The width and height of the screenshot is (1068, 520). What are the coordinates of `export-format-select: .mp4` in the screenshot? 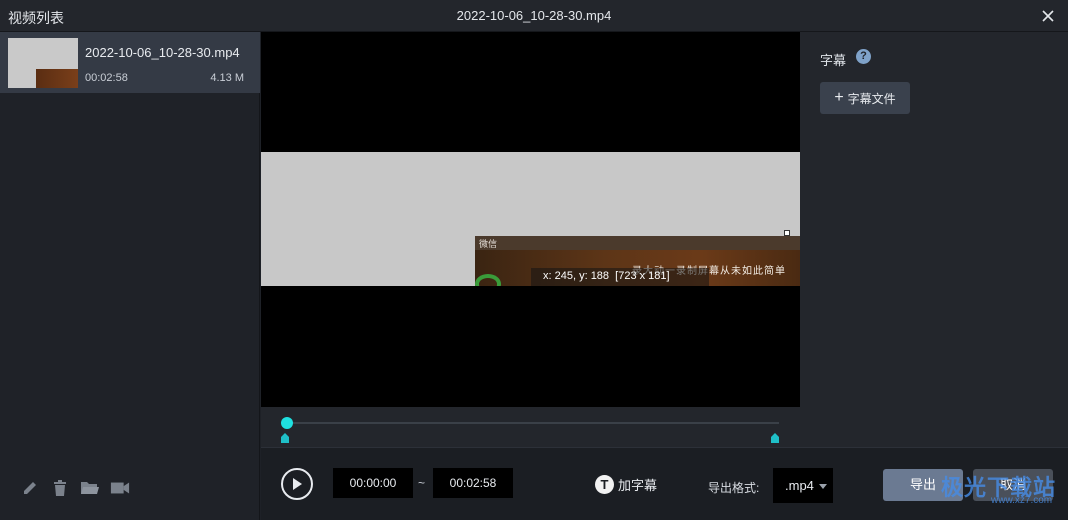 It's located at (803, 485).